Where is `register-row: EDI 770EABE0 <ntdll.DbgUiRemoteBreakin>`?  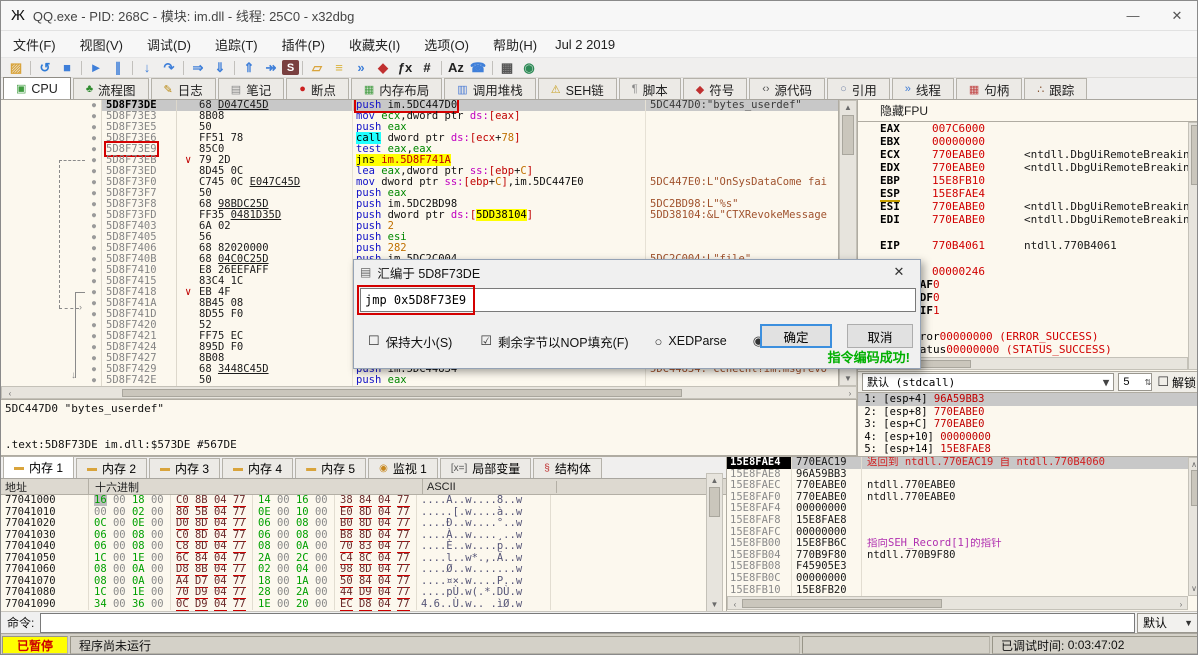 register-row: EDI 770EABE0 <ntdll.DbgUiRemoteBreakin> is located at coordinates (1023, 219).